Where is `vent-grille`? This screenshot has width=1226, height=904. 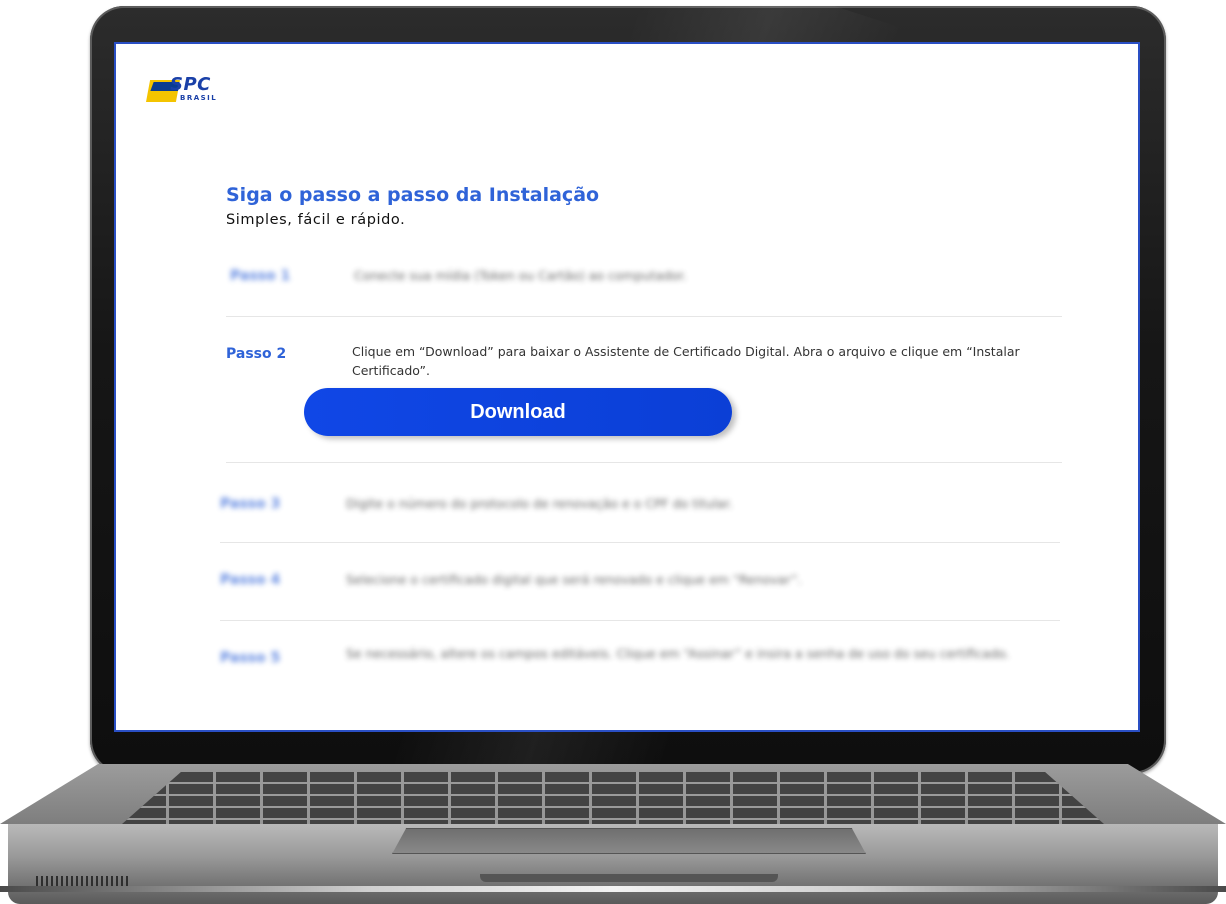 vent-grille is located at coordinates (82, 881).